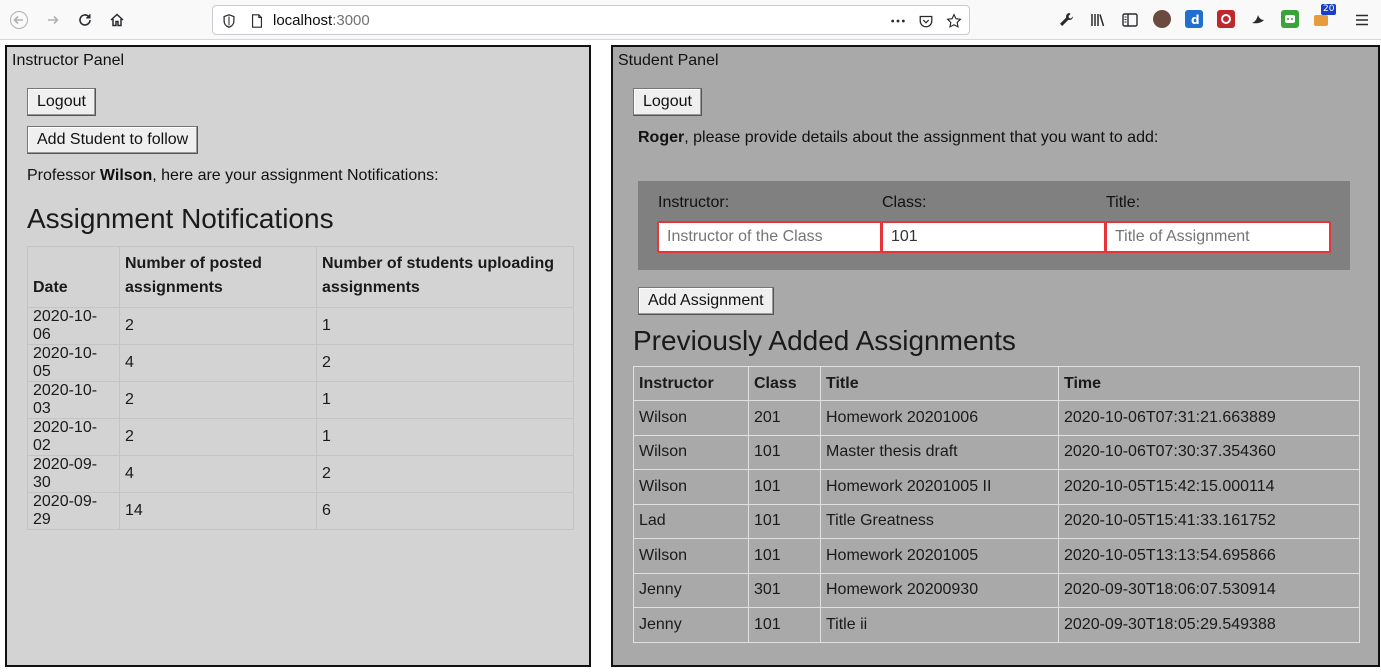  What do you see at coordinates (73, 511) in the screenshot?
I see `date-cell: 2020-09-29` at bounding box center [73, 511].